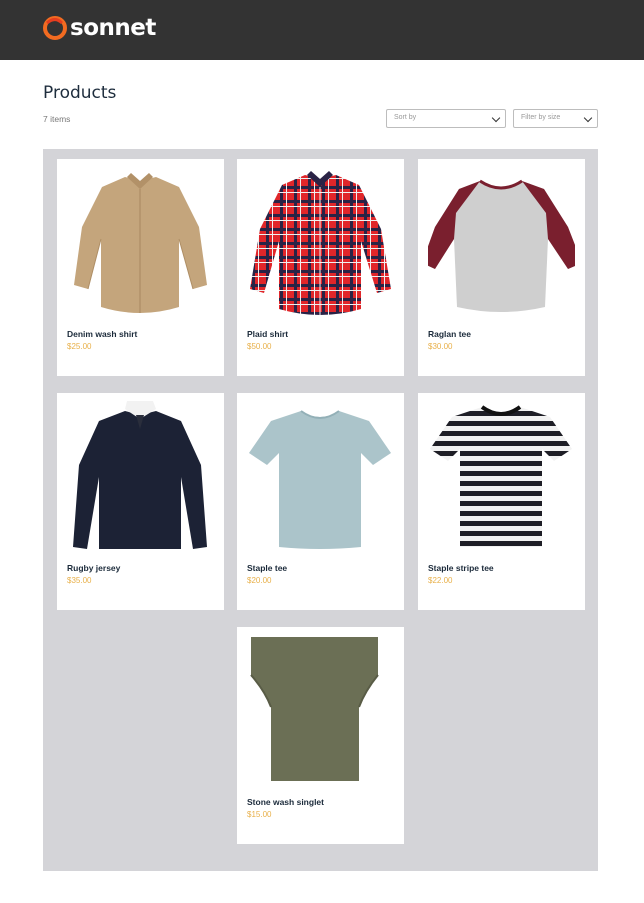 The height and width of the screenshot is (903, 644). I want to click on brand-logo: sonnet, so click(99, 28).